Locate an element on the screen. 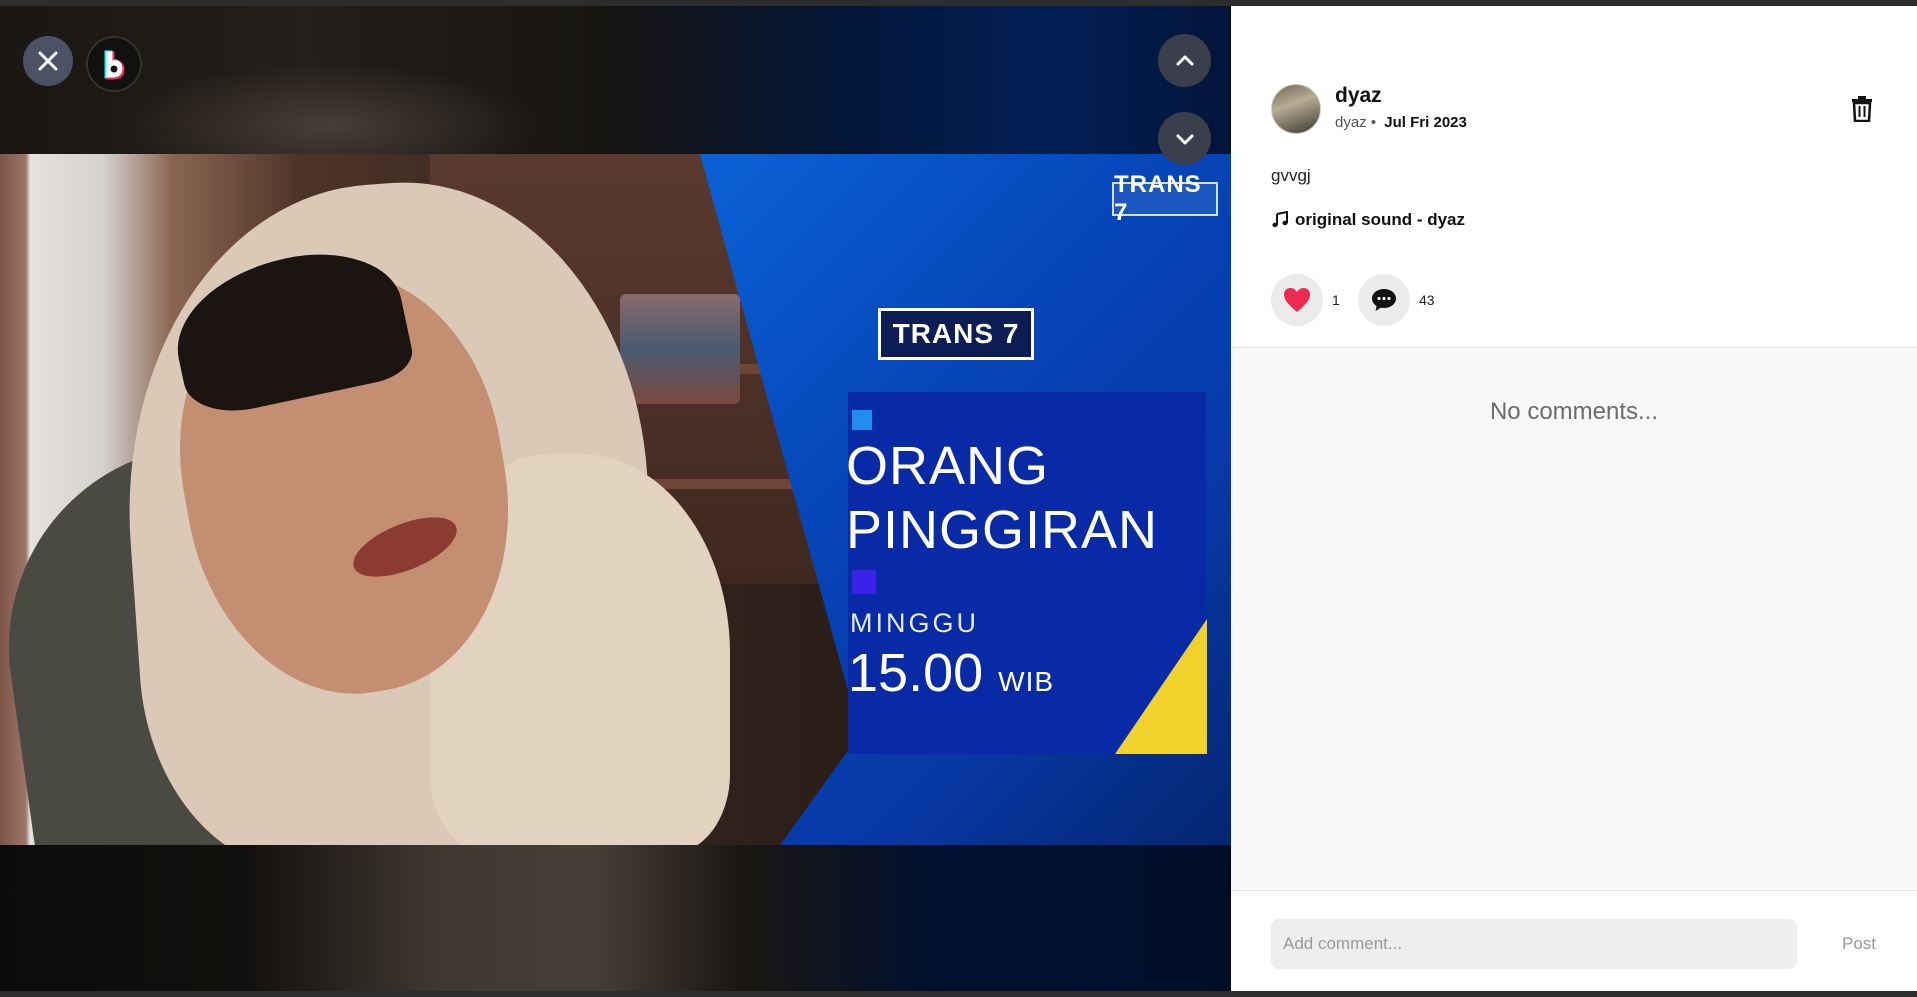 The width and height of the screenshot is (1917, 997). tv-show-day: MINGGU is located at coordinates (914, 623).